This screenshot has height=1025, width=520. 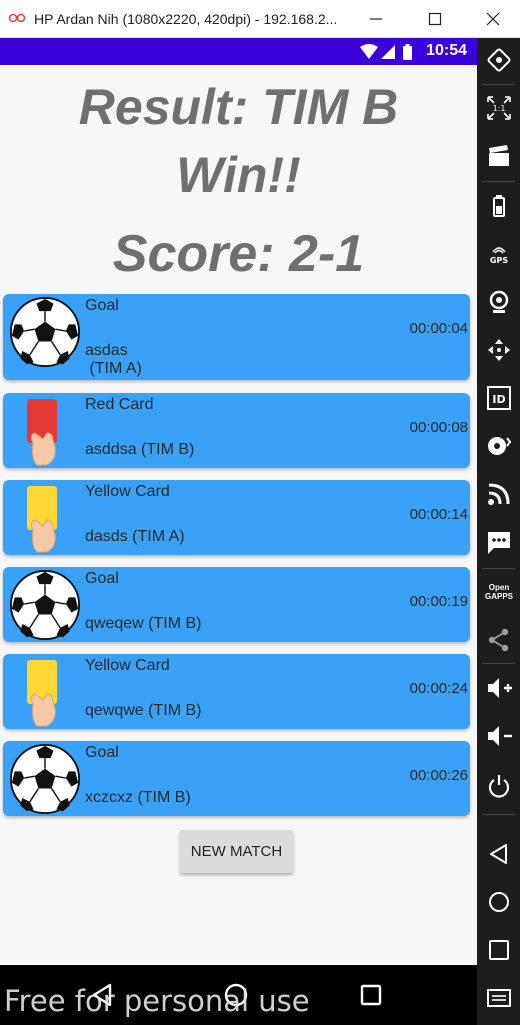 What do you see at coordinates (157, 1001) in the screenshot?
I see `watermark-text: Free for personal use` at bounding box center [157, 1001].